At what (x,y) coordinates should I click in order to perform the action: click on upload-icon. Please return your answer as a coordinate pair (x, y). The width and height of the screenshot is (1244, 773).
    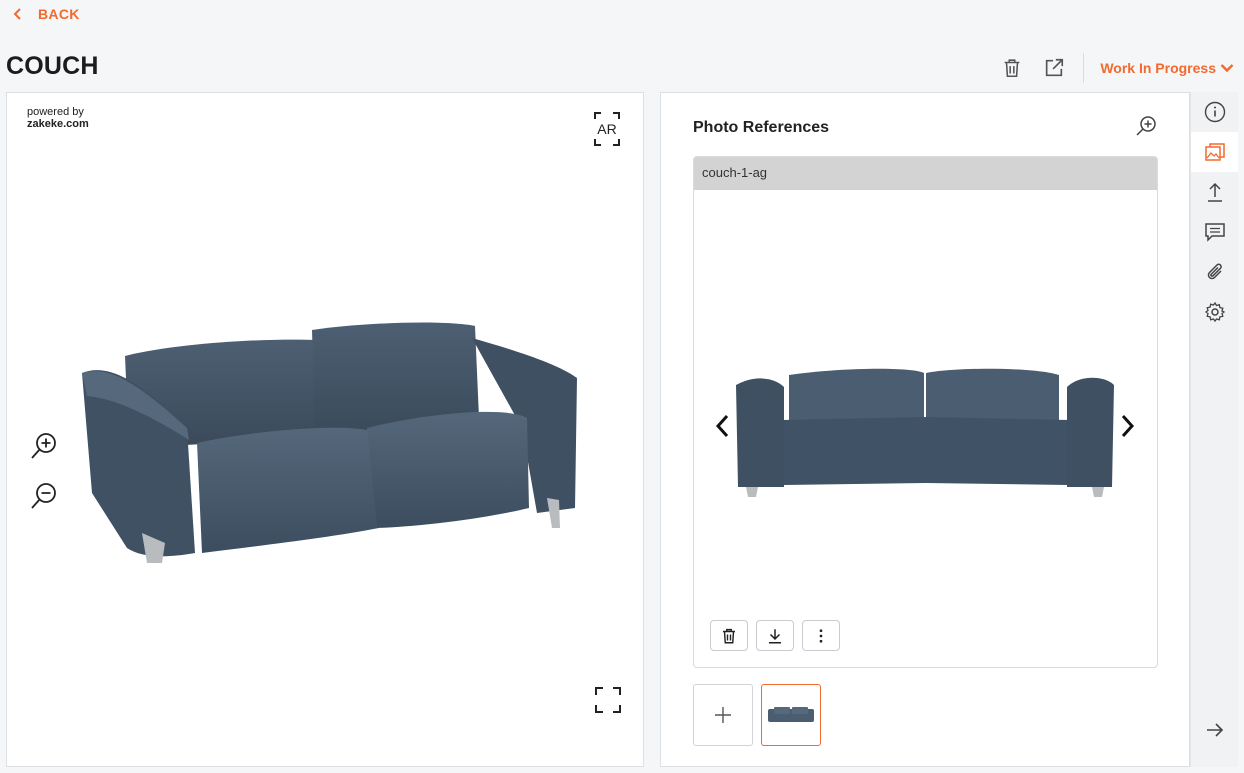
    Looking at the image, I should click on (1214, 192).